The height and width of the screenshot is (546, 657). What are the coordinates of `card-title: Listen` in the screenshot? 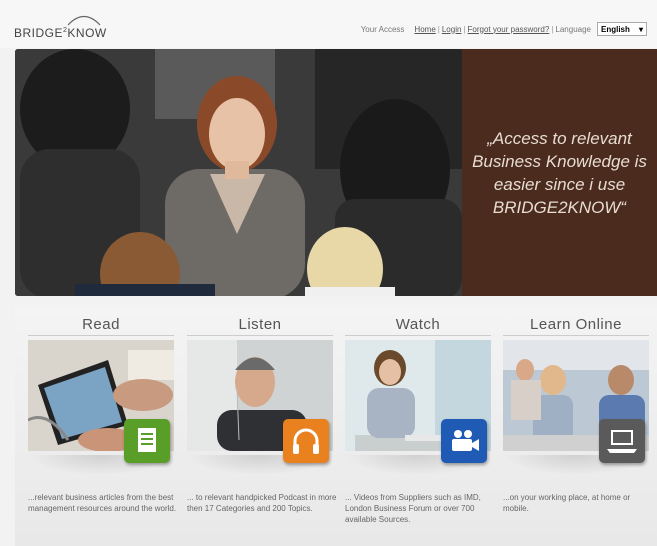 It's located at (260, 324).